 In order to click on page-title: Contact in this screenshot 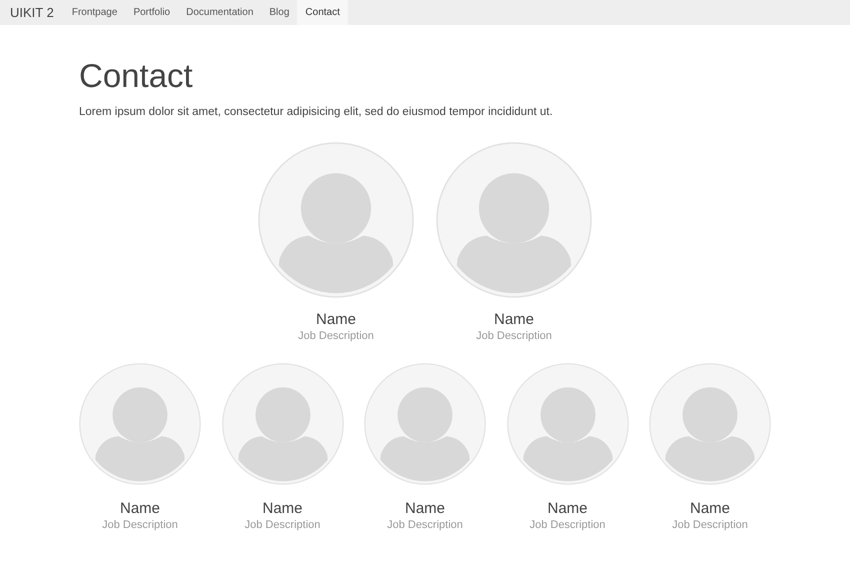, I will do `click(136, 76)`.